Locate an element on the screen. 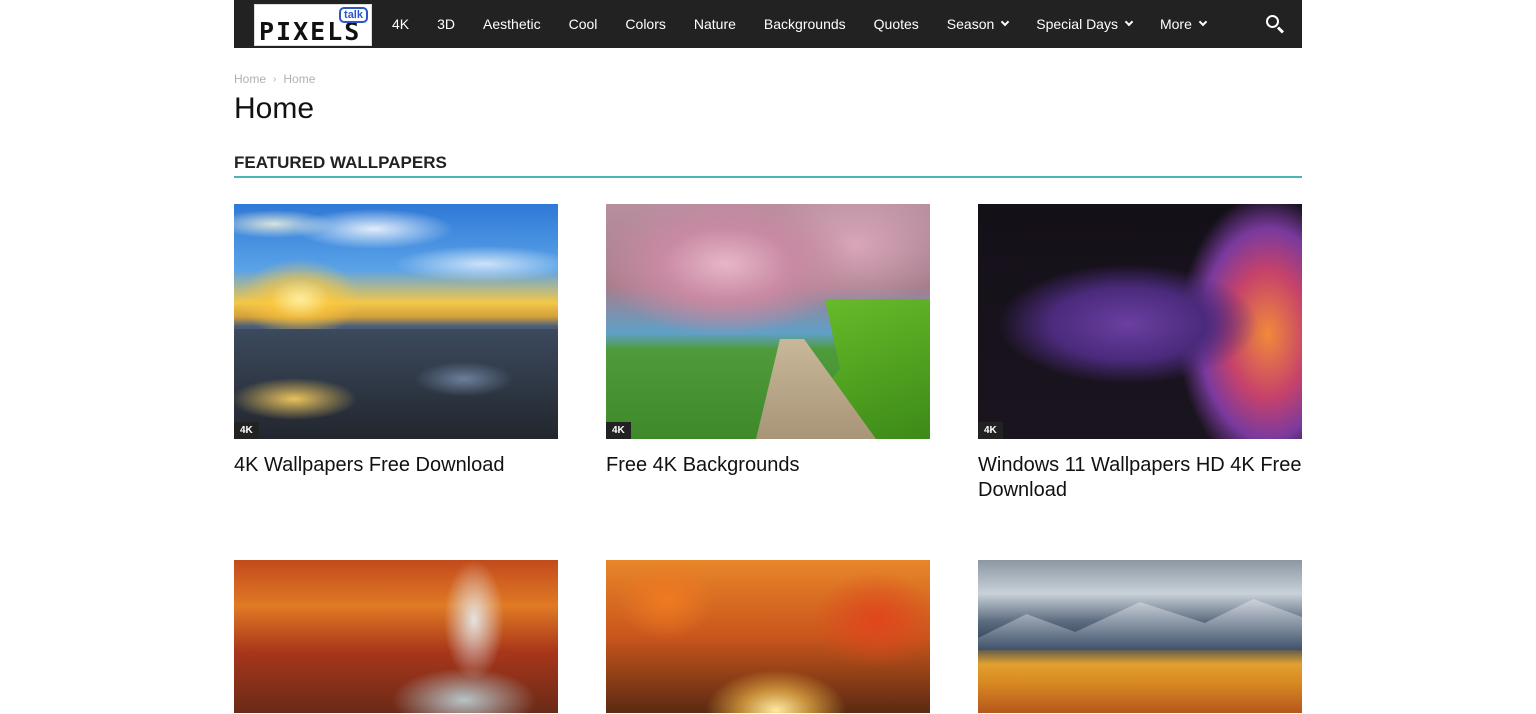  nav-item-cool: Cool is located at coordinates (583, 24).